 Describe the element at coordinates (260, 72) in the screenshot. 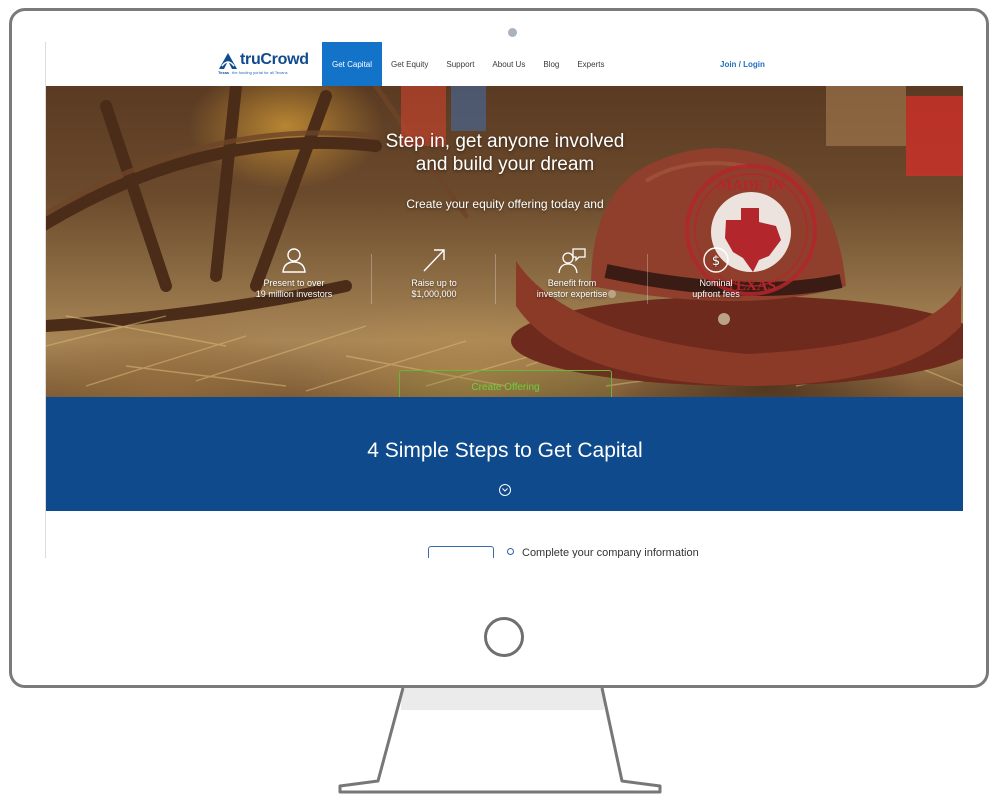

I see `logo-tagline-text: the funding portal for all Texans` at that location.